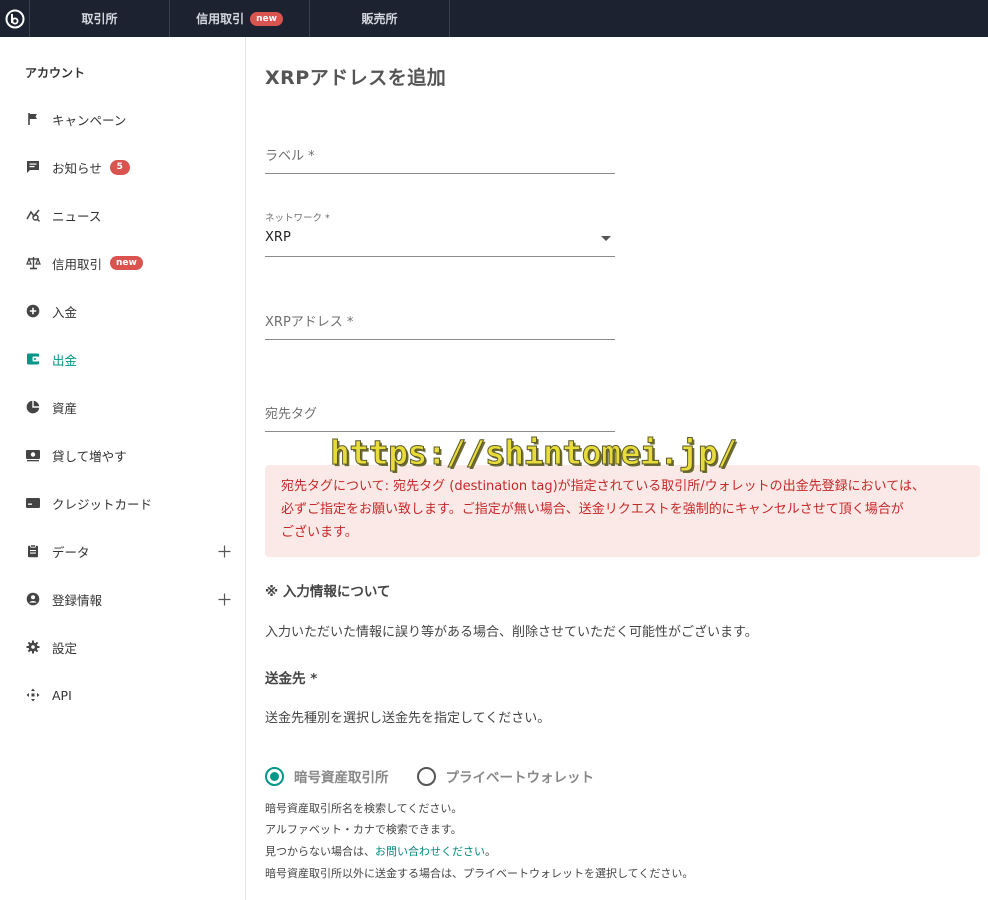  What do you see at coordinates (77, 168) in the screenshot?
I see `sidebar-item-label: お知らせ` at bounding box center [77, 168].